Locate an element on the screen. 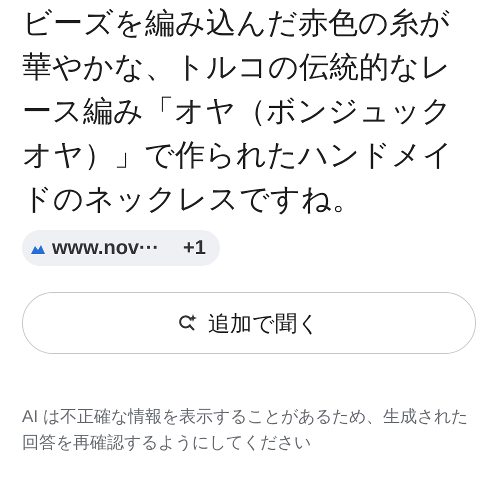 This screenshot has height=498, width=498. ask-more-button: 追加で聞く is located at coordinates (249, 323).